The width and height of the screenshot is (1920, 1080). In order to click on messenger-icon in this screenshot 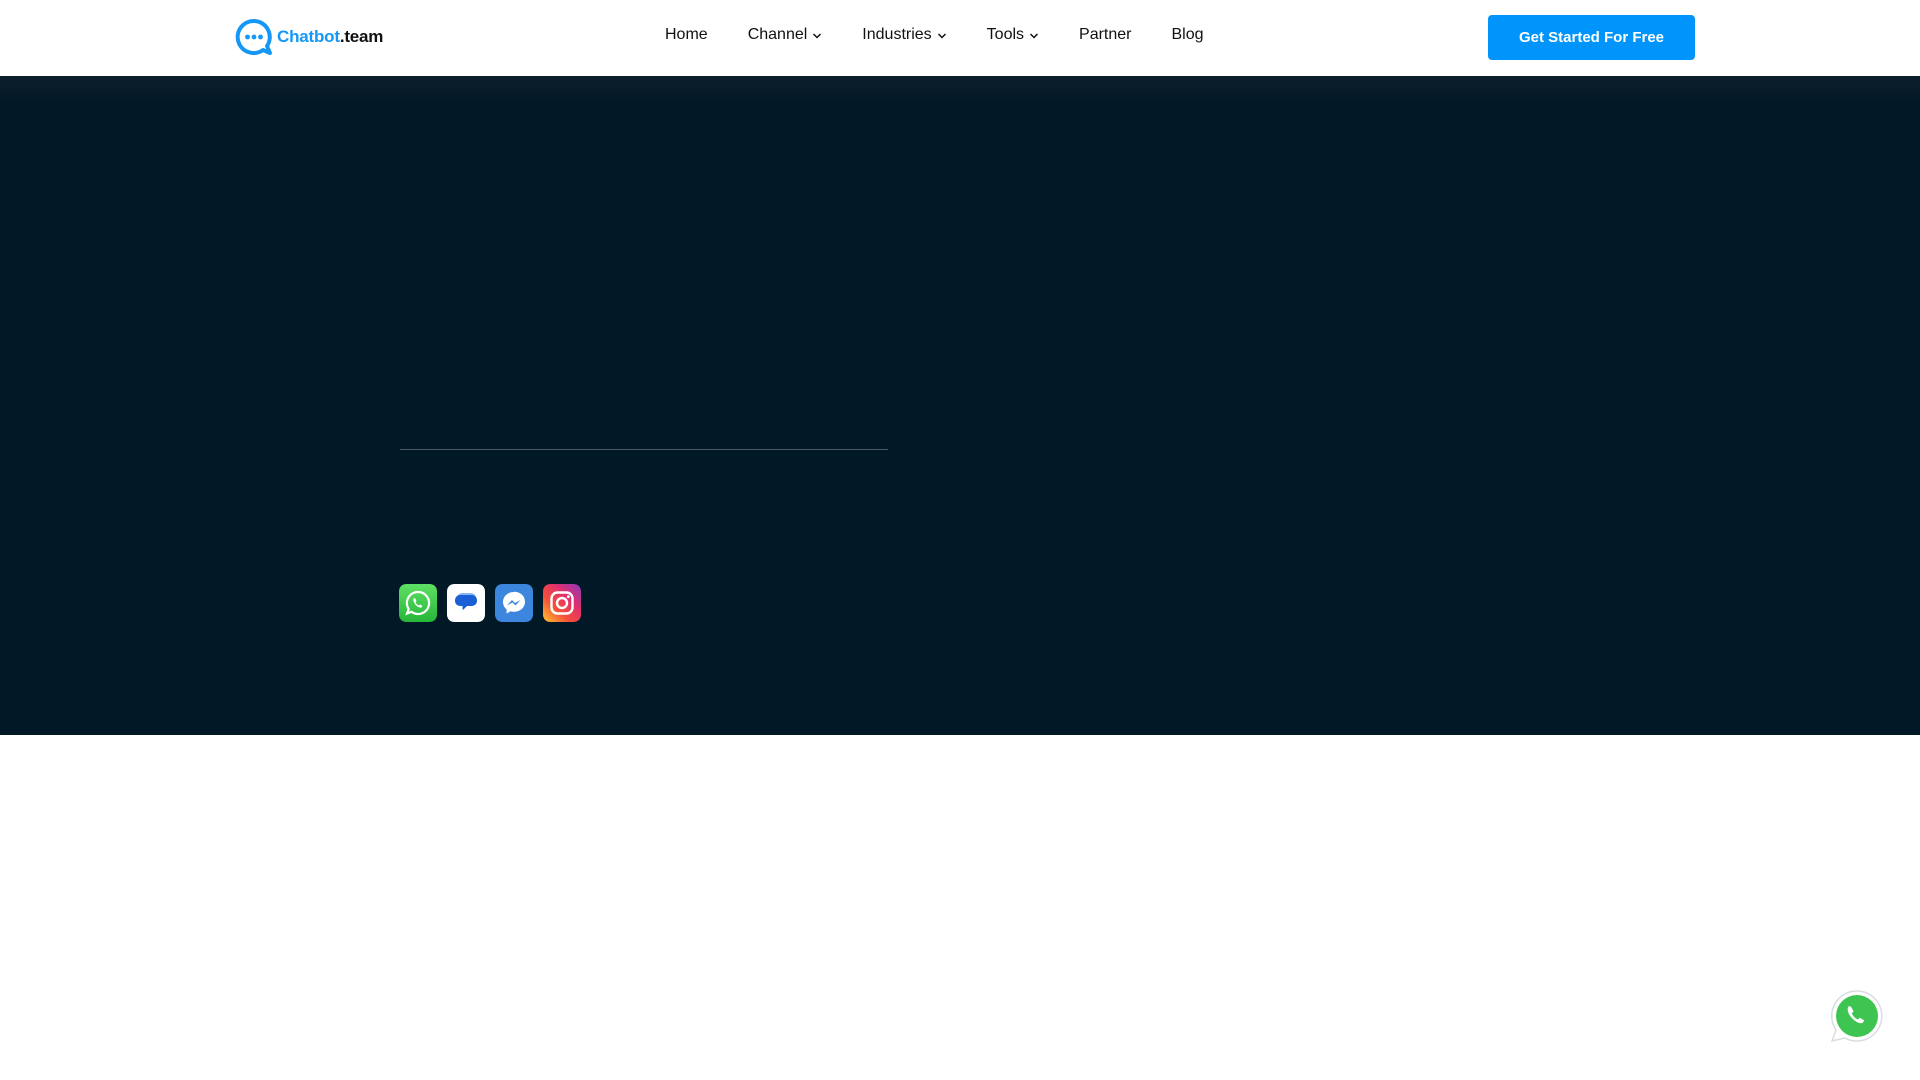, I will do `click(514, 603)`.